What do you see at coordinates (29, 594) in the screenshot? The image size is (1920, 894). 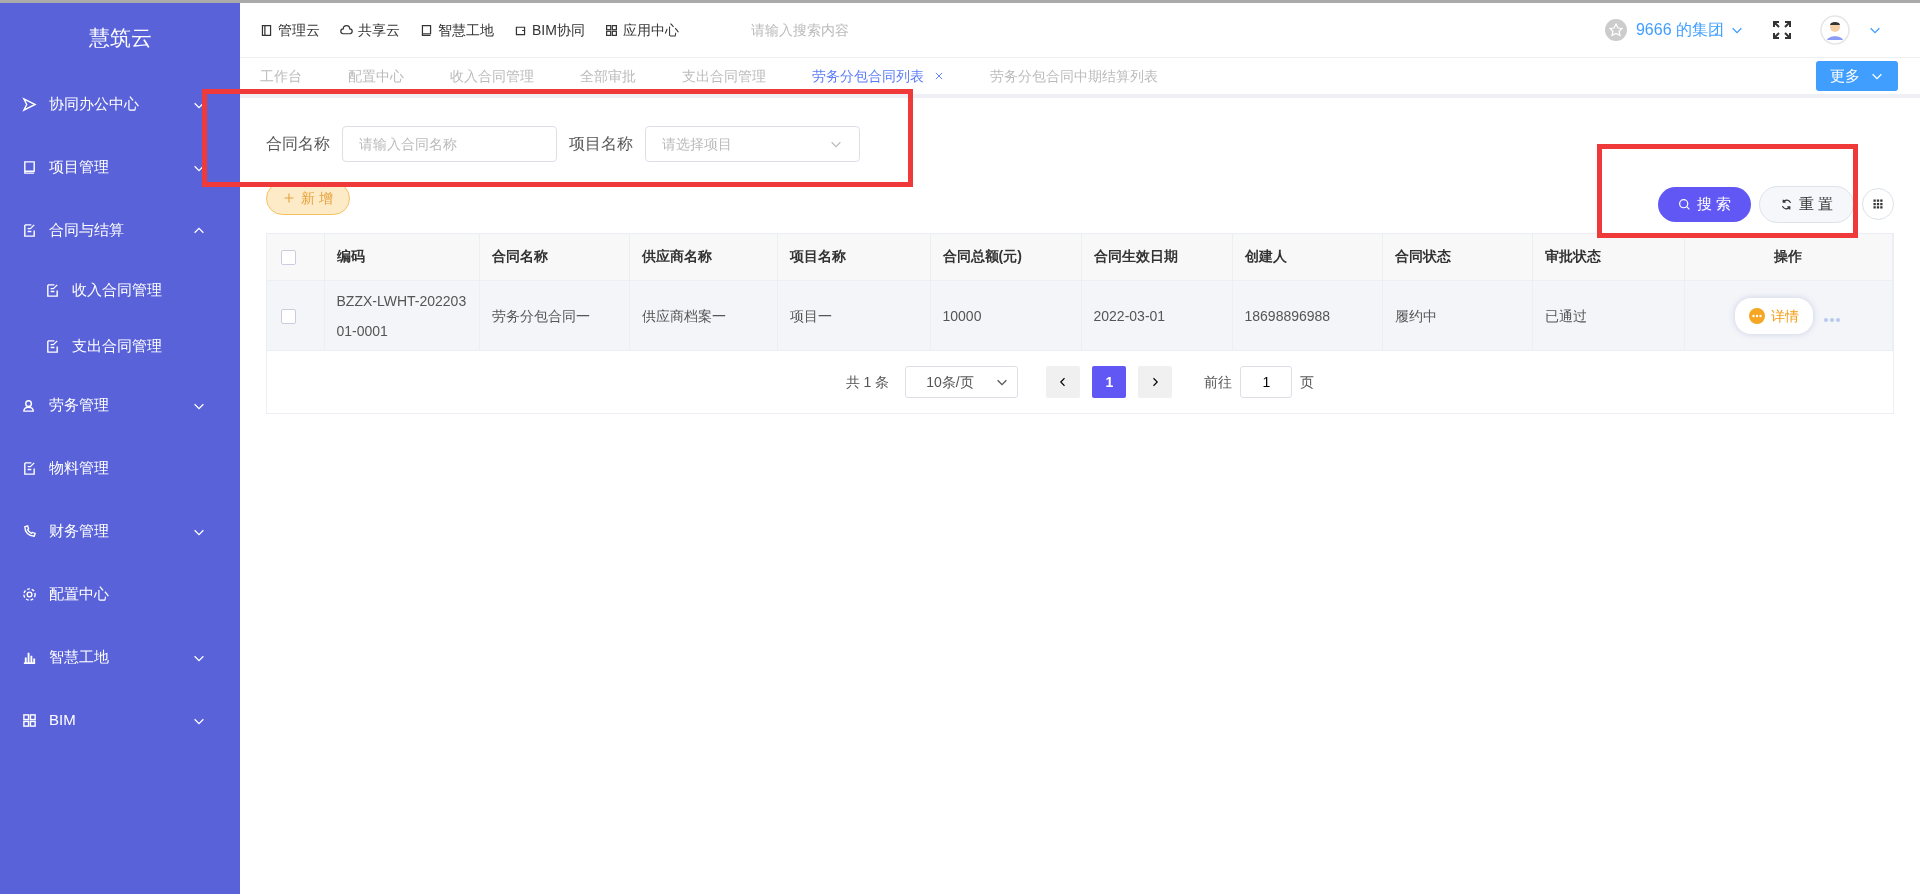 I see `gear-icon` at bounding box center [29, 594].